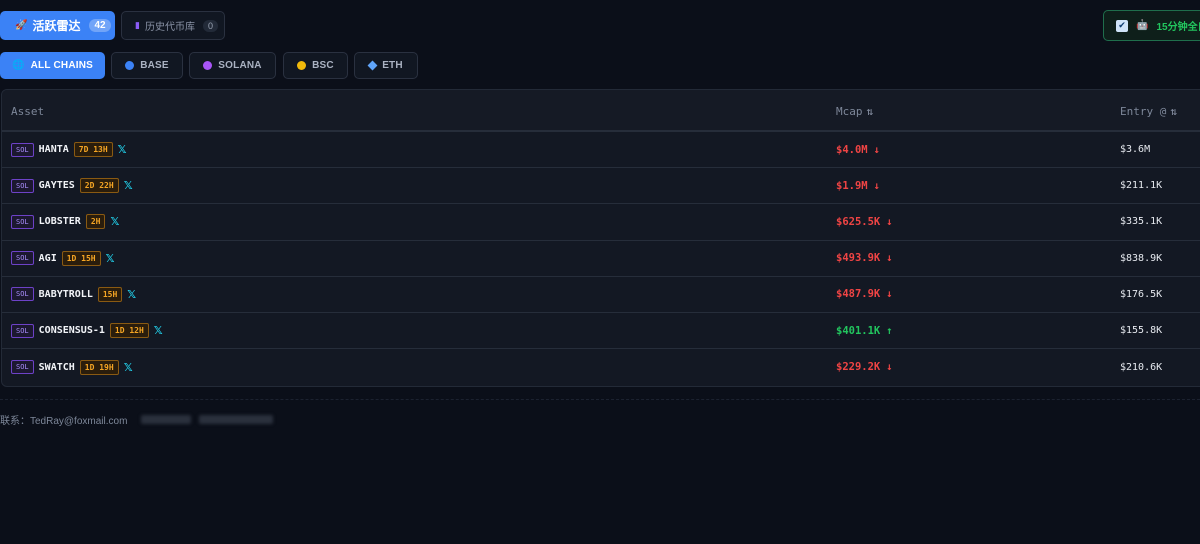 The image size is (1200, 544). What do you see at coordinates (27, 111) in the screenshot?
I see `header-asset: Asset` at bounding box center [27, 111].